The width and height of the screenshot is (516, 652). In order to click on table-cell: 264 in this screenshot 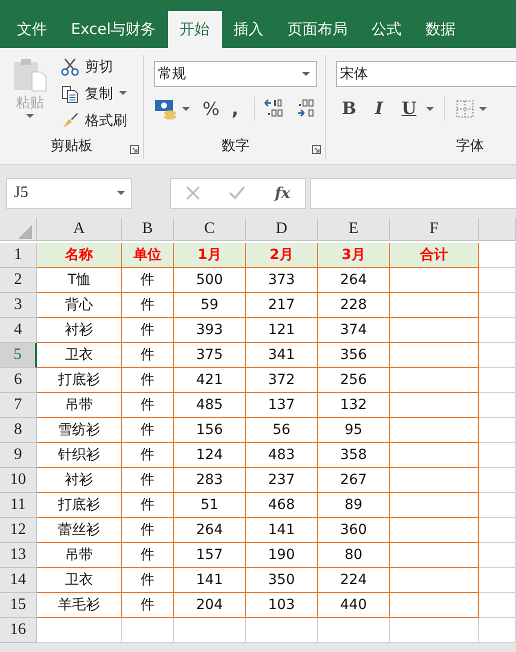, I will do `click(210, 530)`.